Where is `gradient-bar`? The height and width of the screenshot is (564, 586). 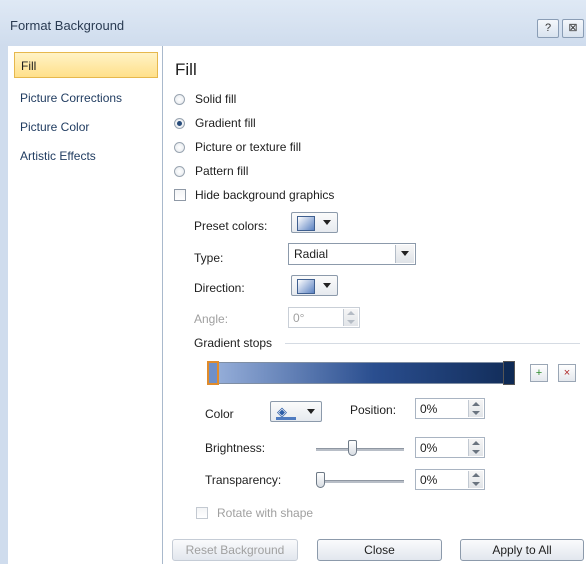
gradient-bar is located at coordinates (359, 373).